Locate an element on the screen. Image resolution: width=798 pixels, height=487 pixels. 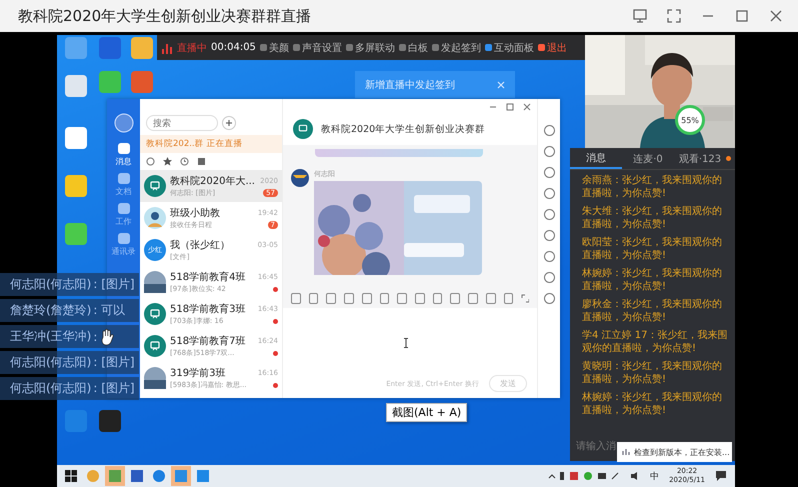
text-cursor-icon is located at coordinates (406, 343).